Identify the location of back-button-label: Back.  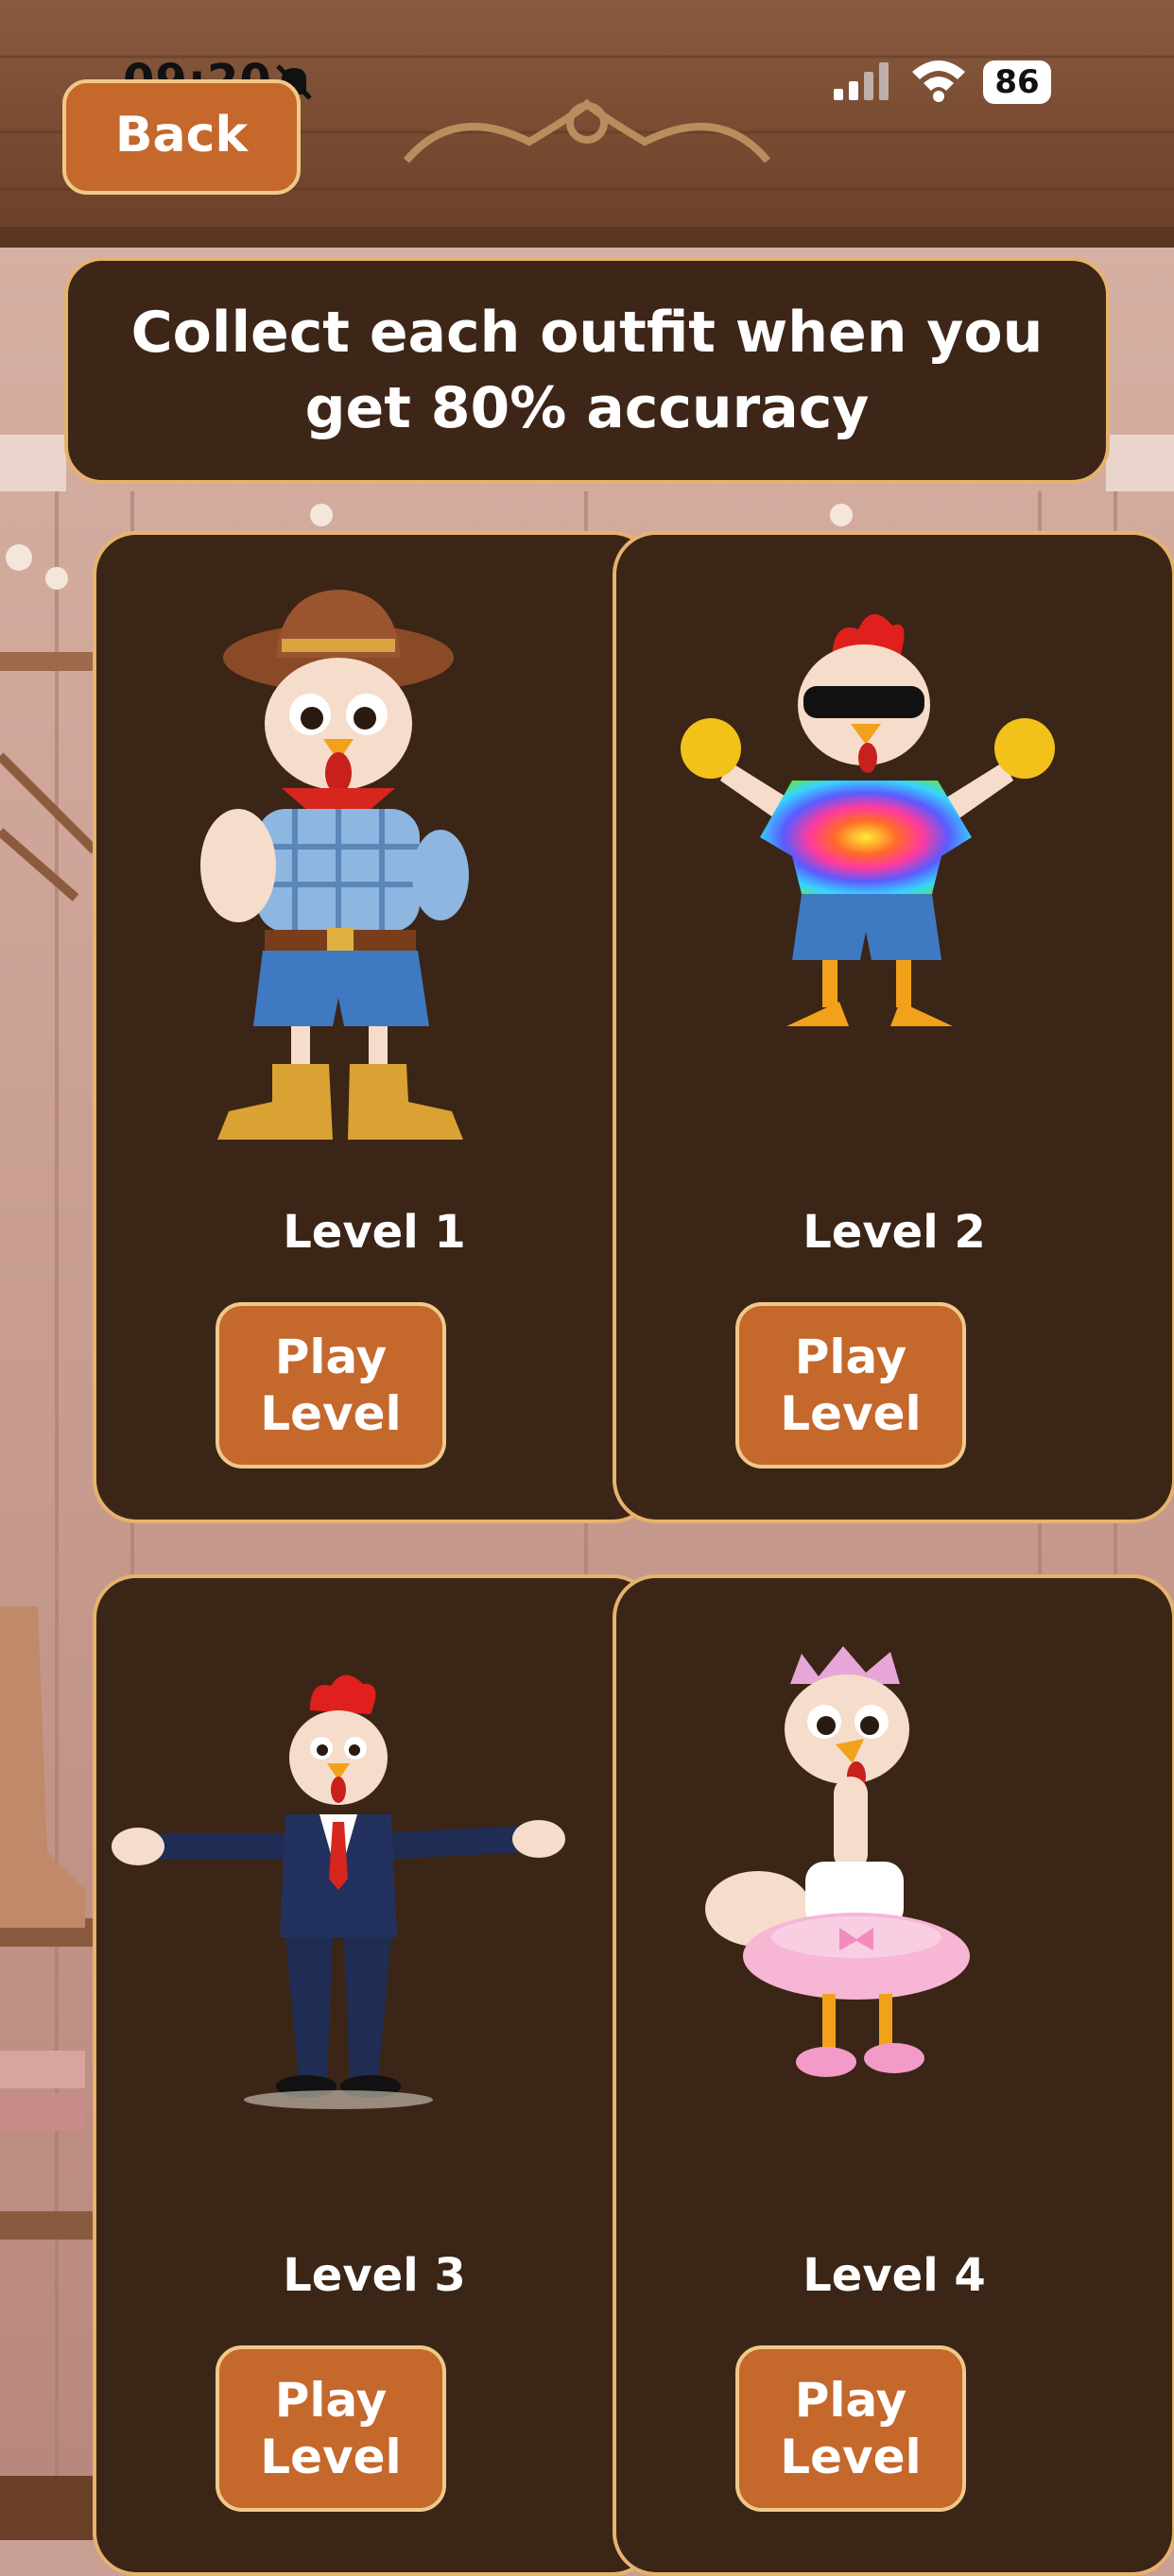
(181, 135).